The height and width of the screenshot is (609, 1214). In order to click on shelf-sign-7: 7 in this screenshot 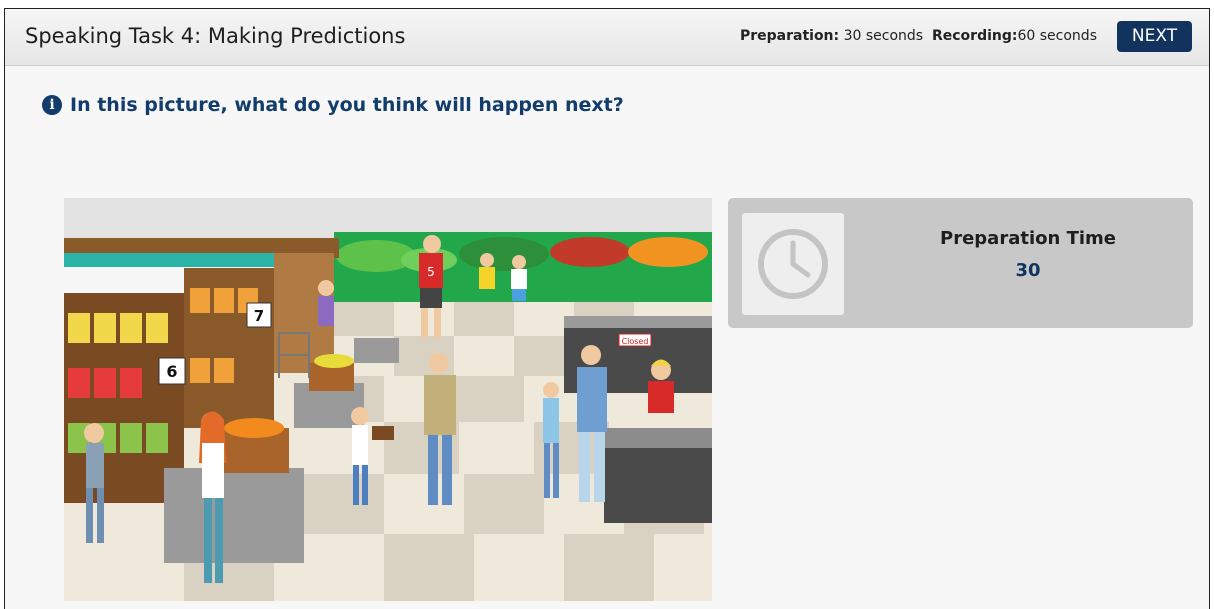, I will do `click(259, 316)`.